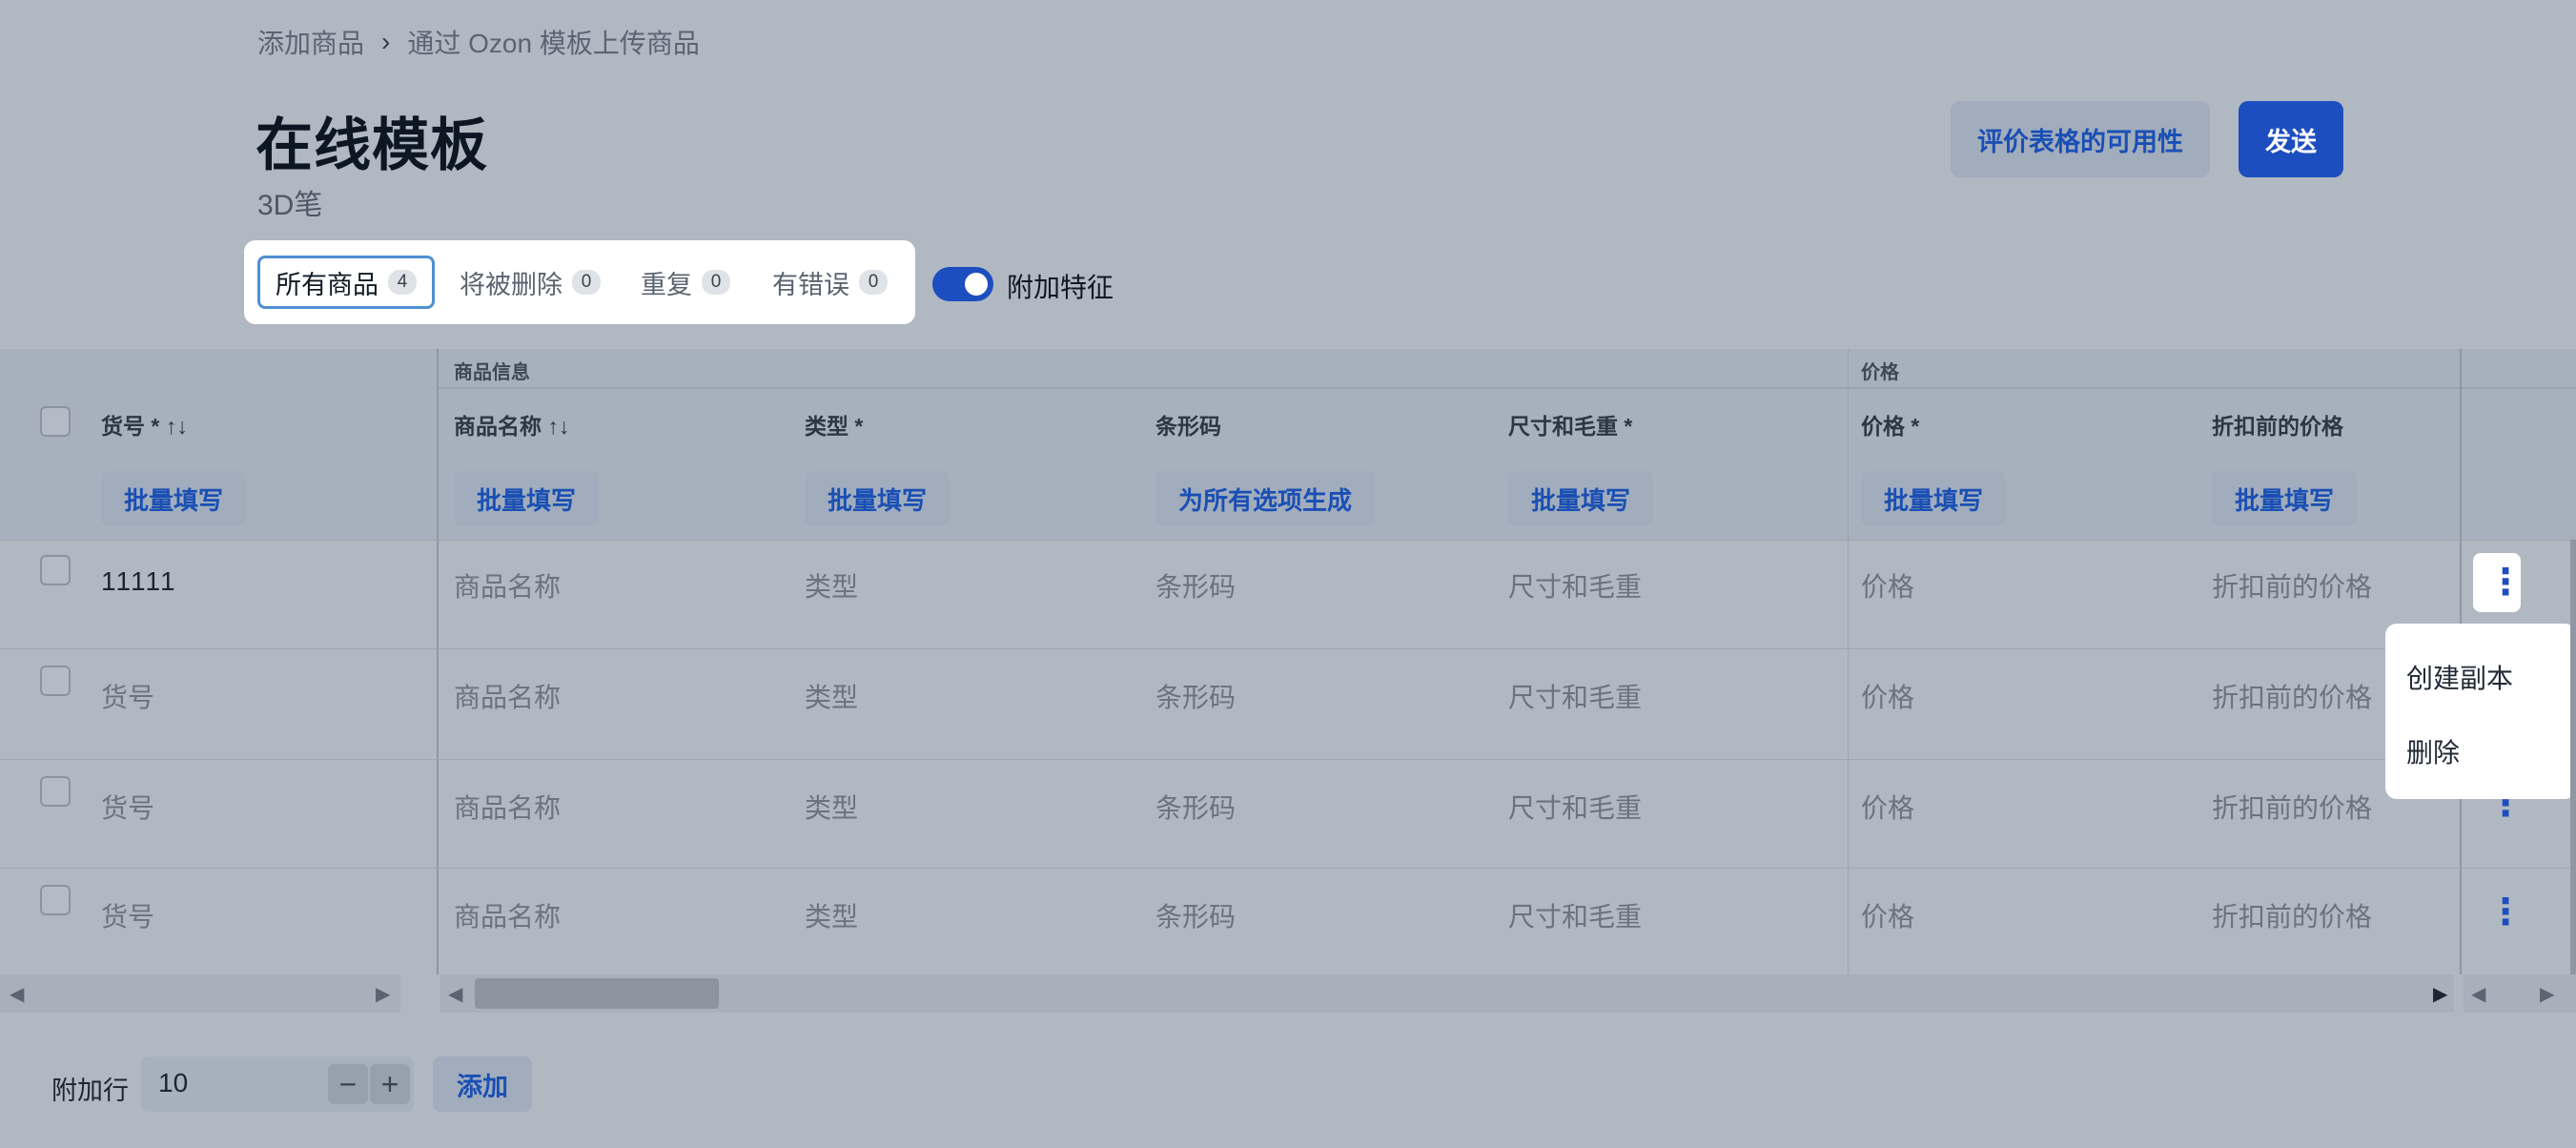 The width and height of the screenshot is (2576, 1148). What do you see at coordinates (1060, 288) in the screenshot?
I see `additional-attributes-label: 附加特征` at bounding box center [1060, 288].